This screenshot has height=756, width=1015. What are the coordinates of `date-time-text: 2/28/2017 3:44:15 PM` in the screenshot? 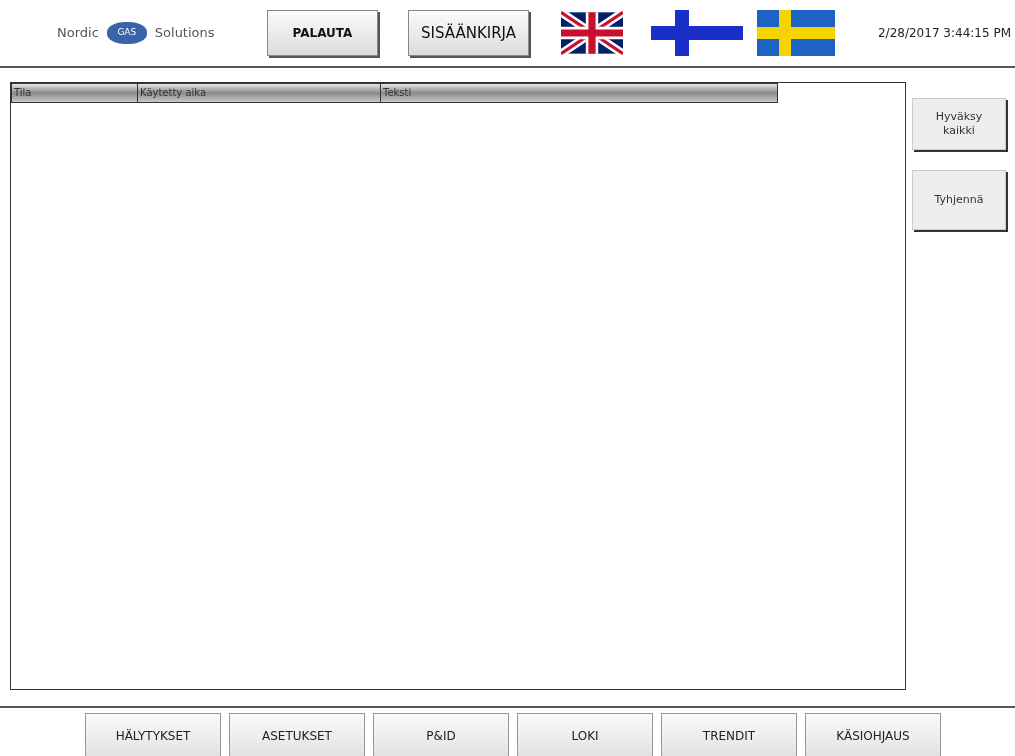 It's located at (944, 33).